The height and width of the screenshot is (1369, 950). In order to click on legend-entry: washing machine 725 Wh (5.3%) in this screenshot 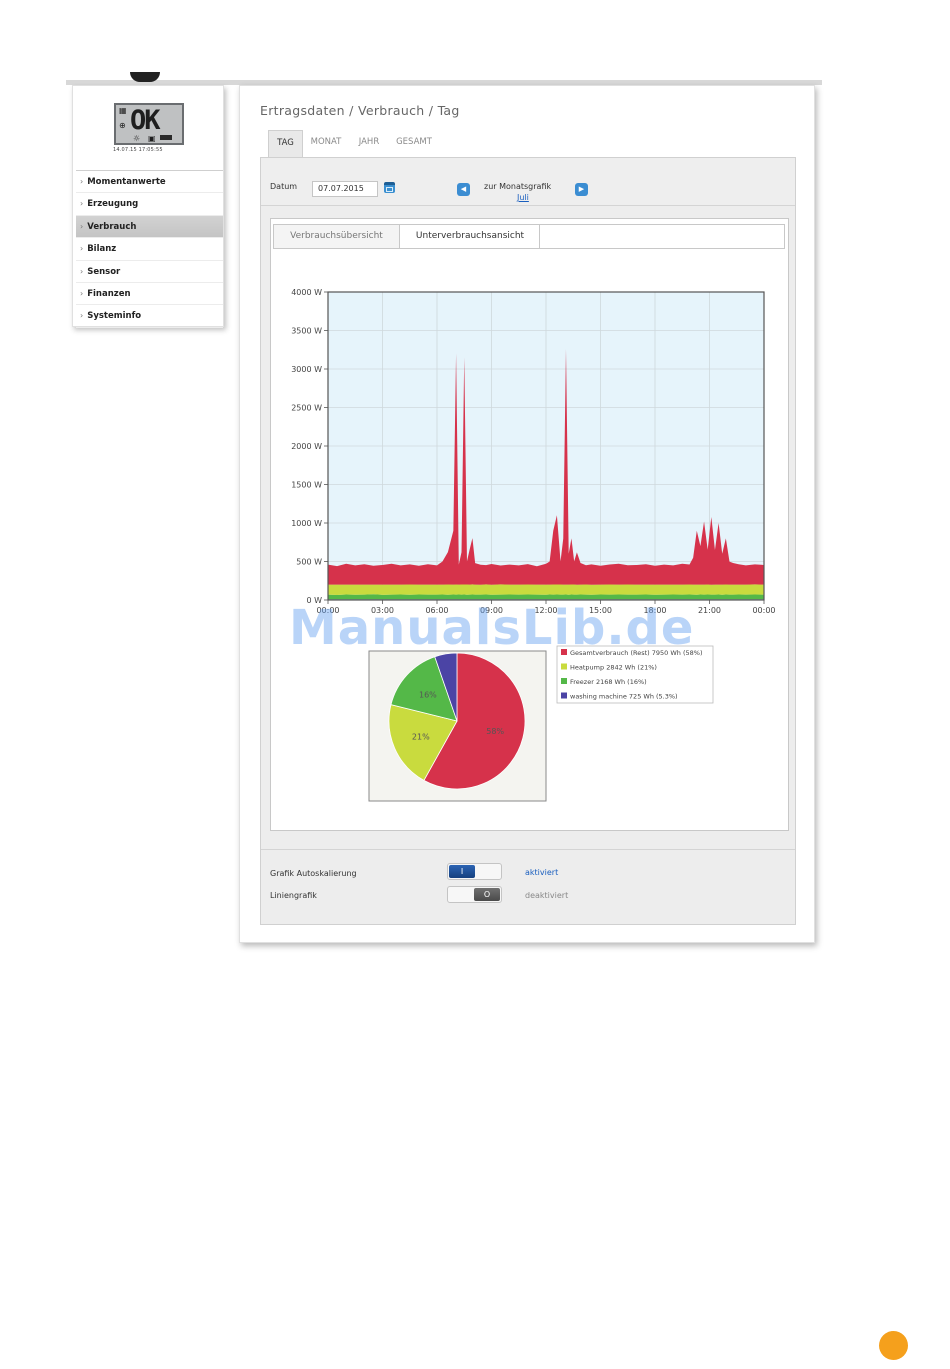, I will do `click(624, 697)`.